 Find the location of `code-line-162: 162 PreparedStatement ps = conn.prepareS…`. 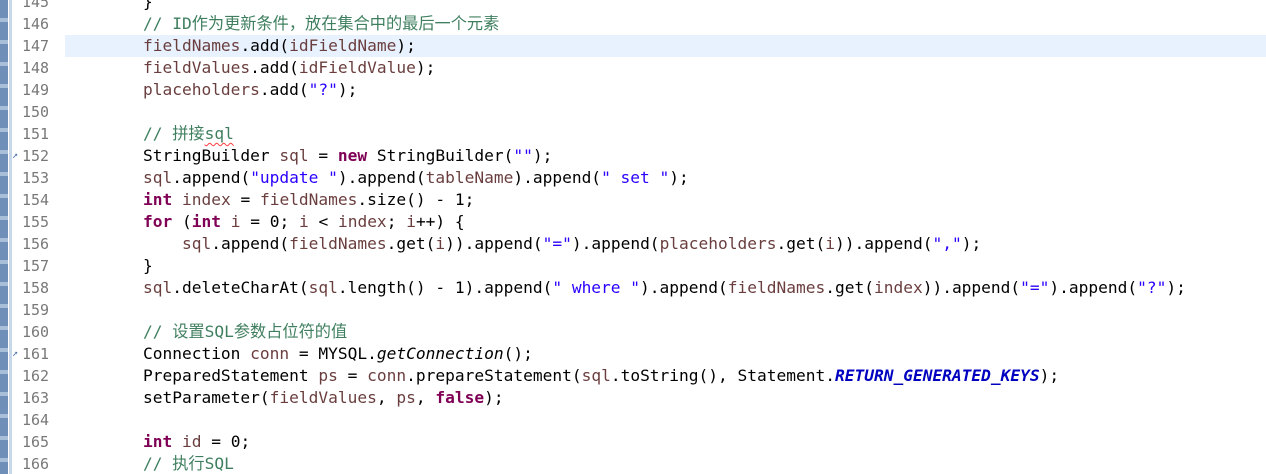

code-line-162: 162 PreparedStatement ps = conn.prepareS… is located at coordinates (633, 376).